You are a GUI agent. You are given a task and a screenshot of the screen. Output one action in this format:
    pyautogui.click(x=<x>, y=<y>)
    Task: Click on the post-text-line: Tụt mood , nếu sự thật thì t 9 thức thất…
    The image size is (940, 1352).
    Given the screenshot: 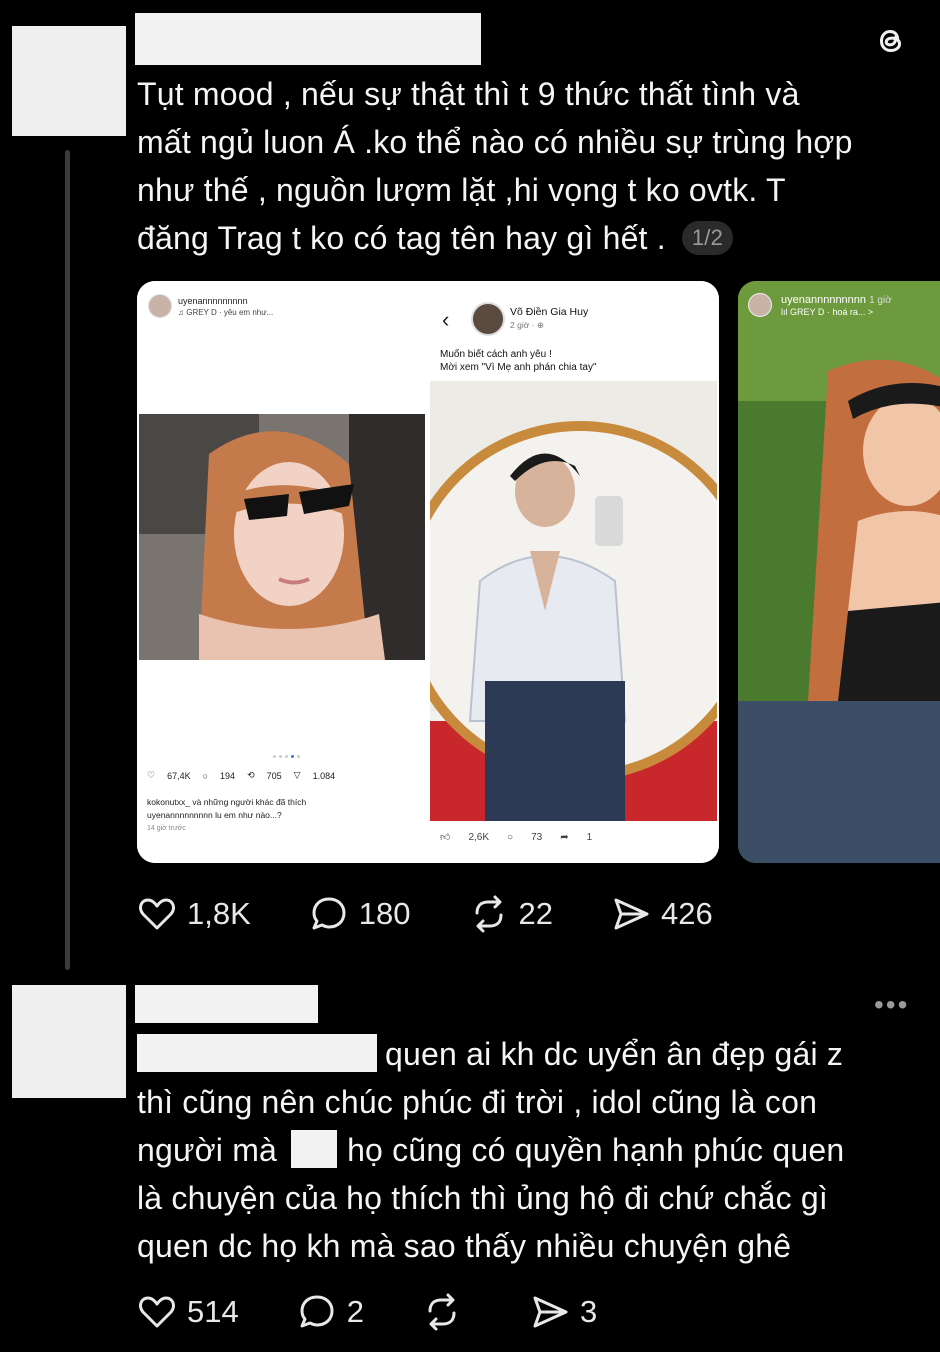 What is the action you would take?
    pyautogui.click(x=468, y=94)
    